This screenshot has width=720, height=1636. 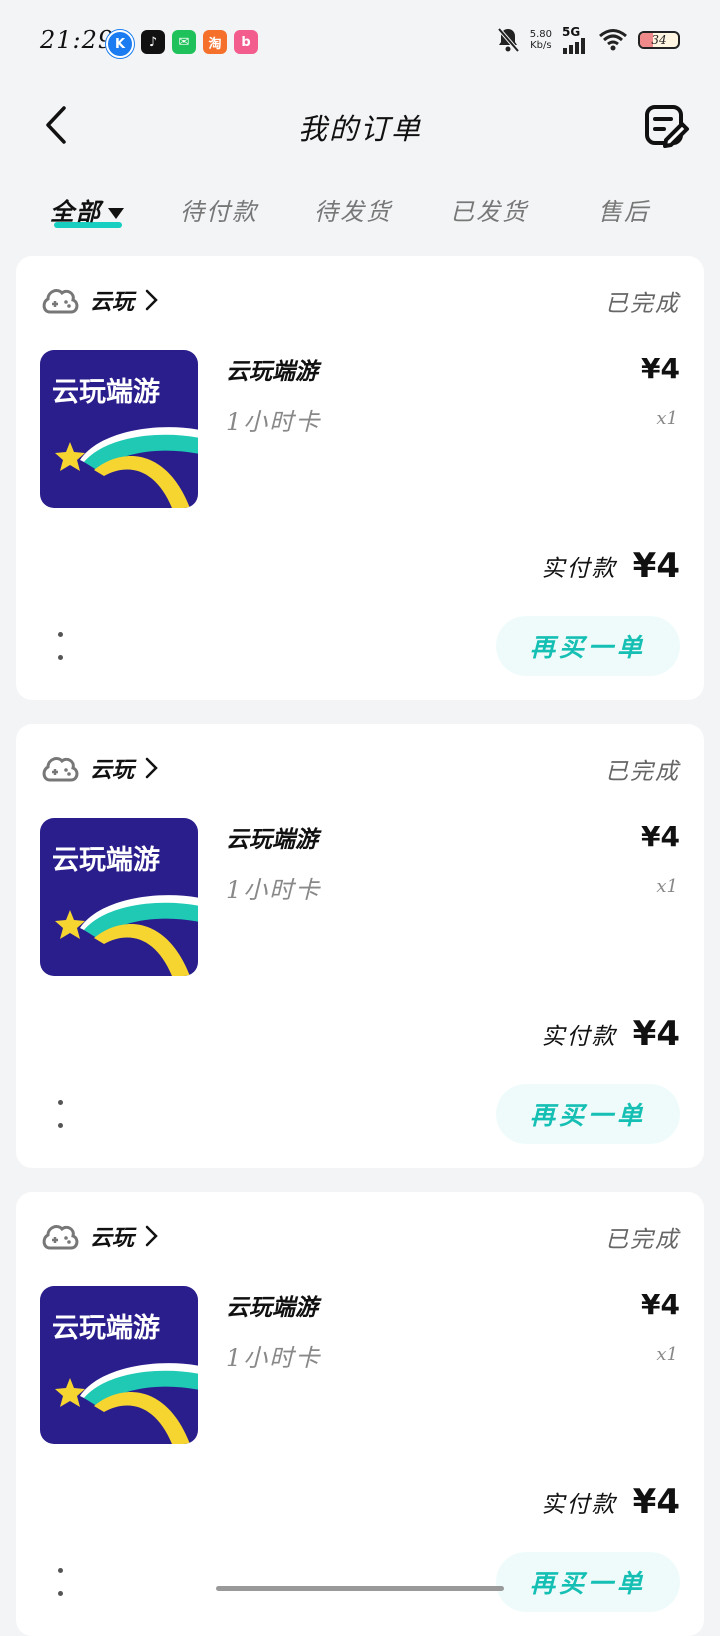 I want to click on caret-down-icon, so click(x=116, y=213).